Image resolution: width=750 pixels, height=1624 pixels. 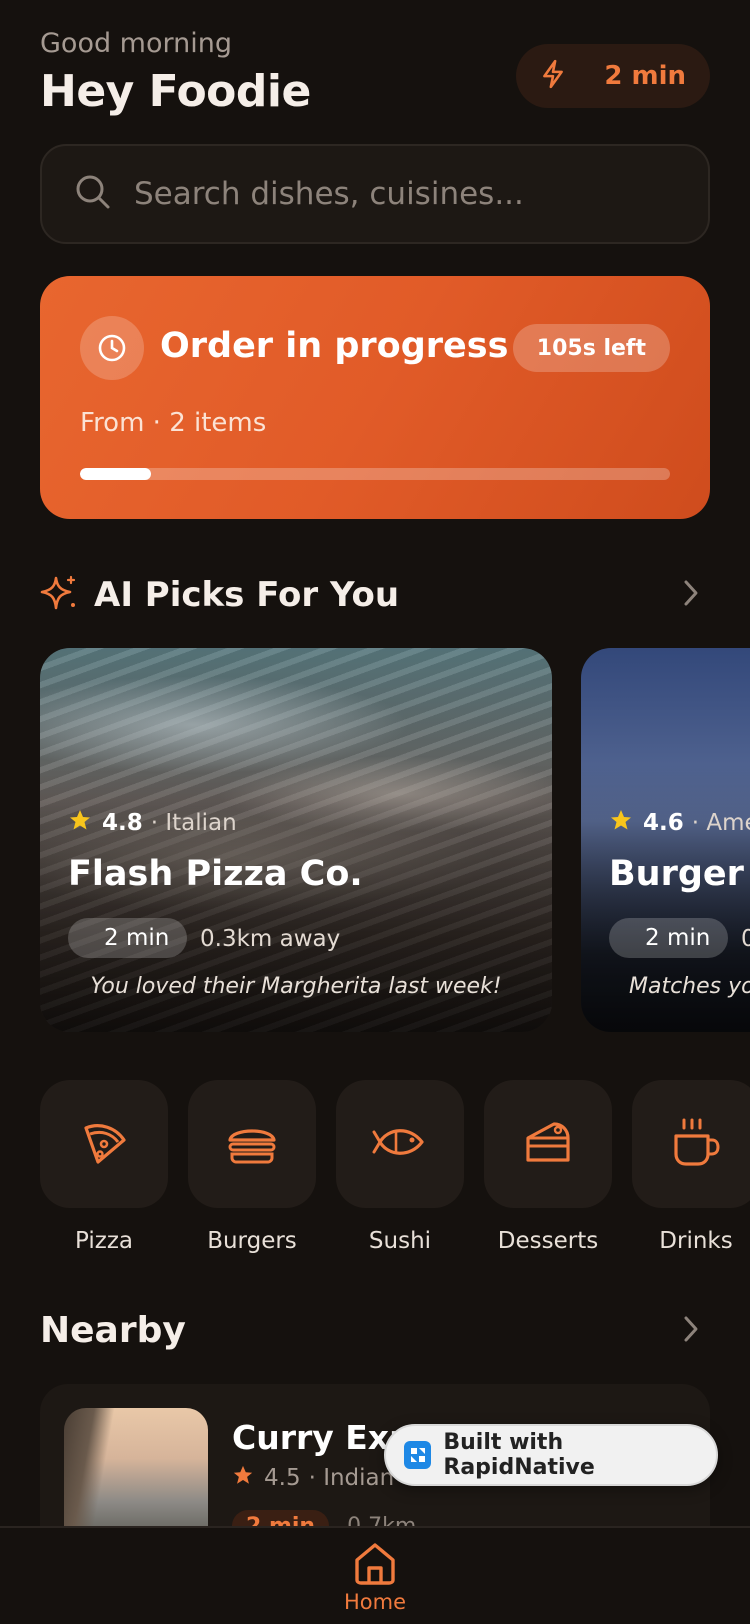 What do you see at coordinates (645, 76) in the screenshot?
I see `eta-value: 2 min` at bounding box center [645, 76].